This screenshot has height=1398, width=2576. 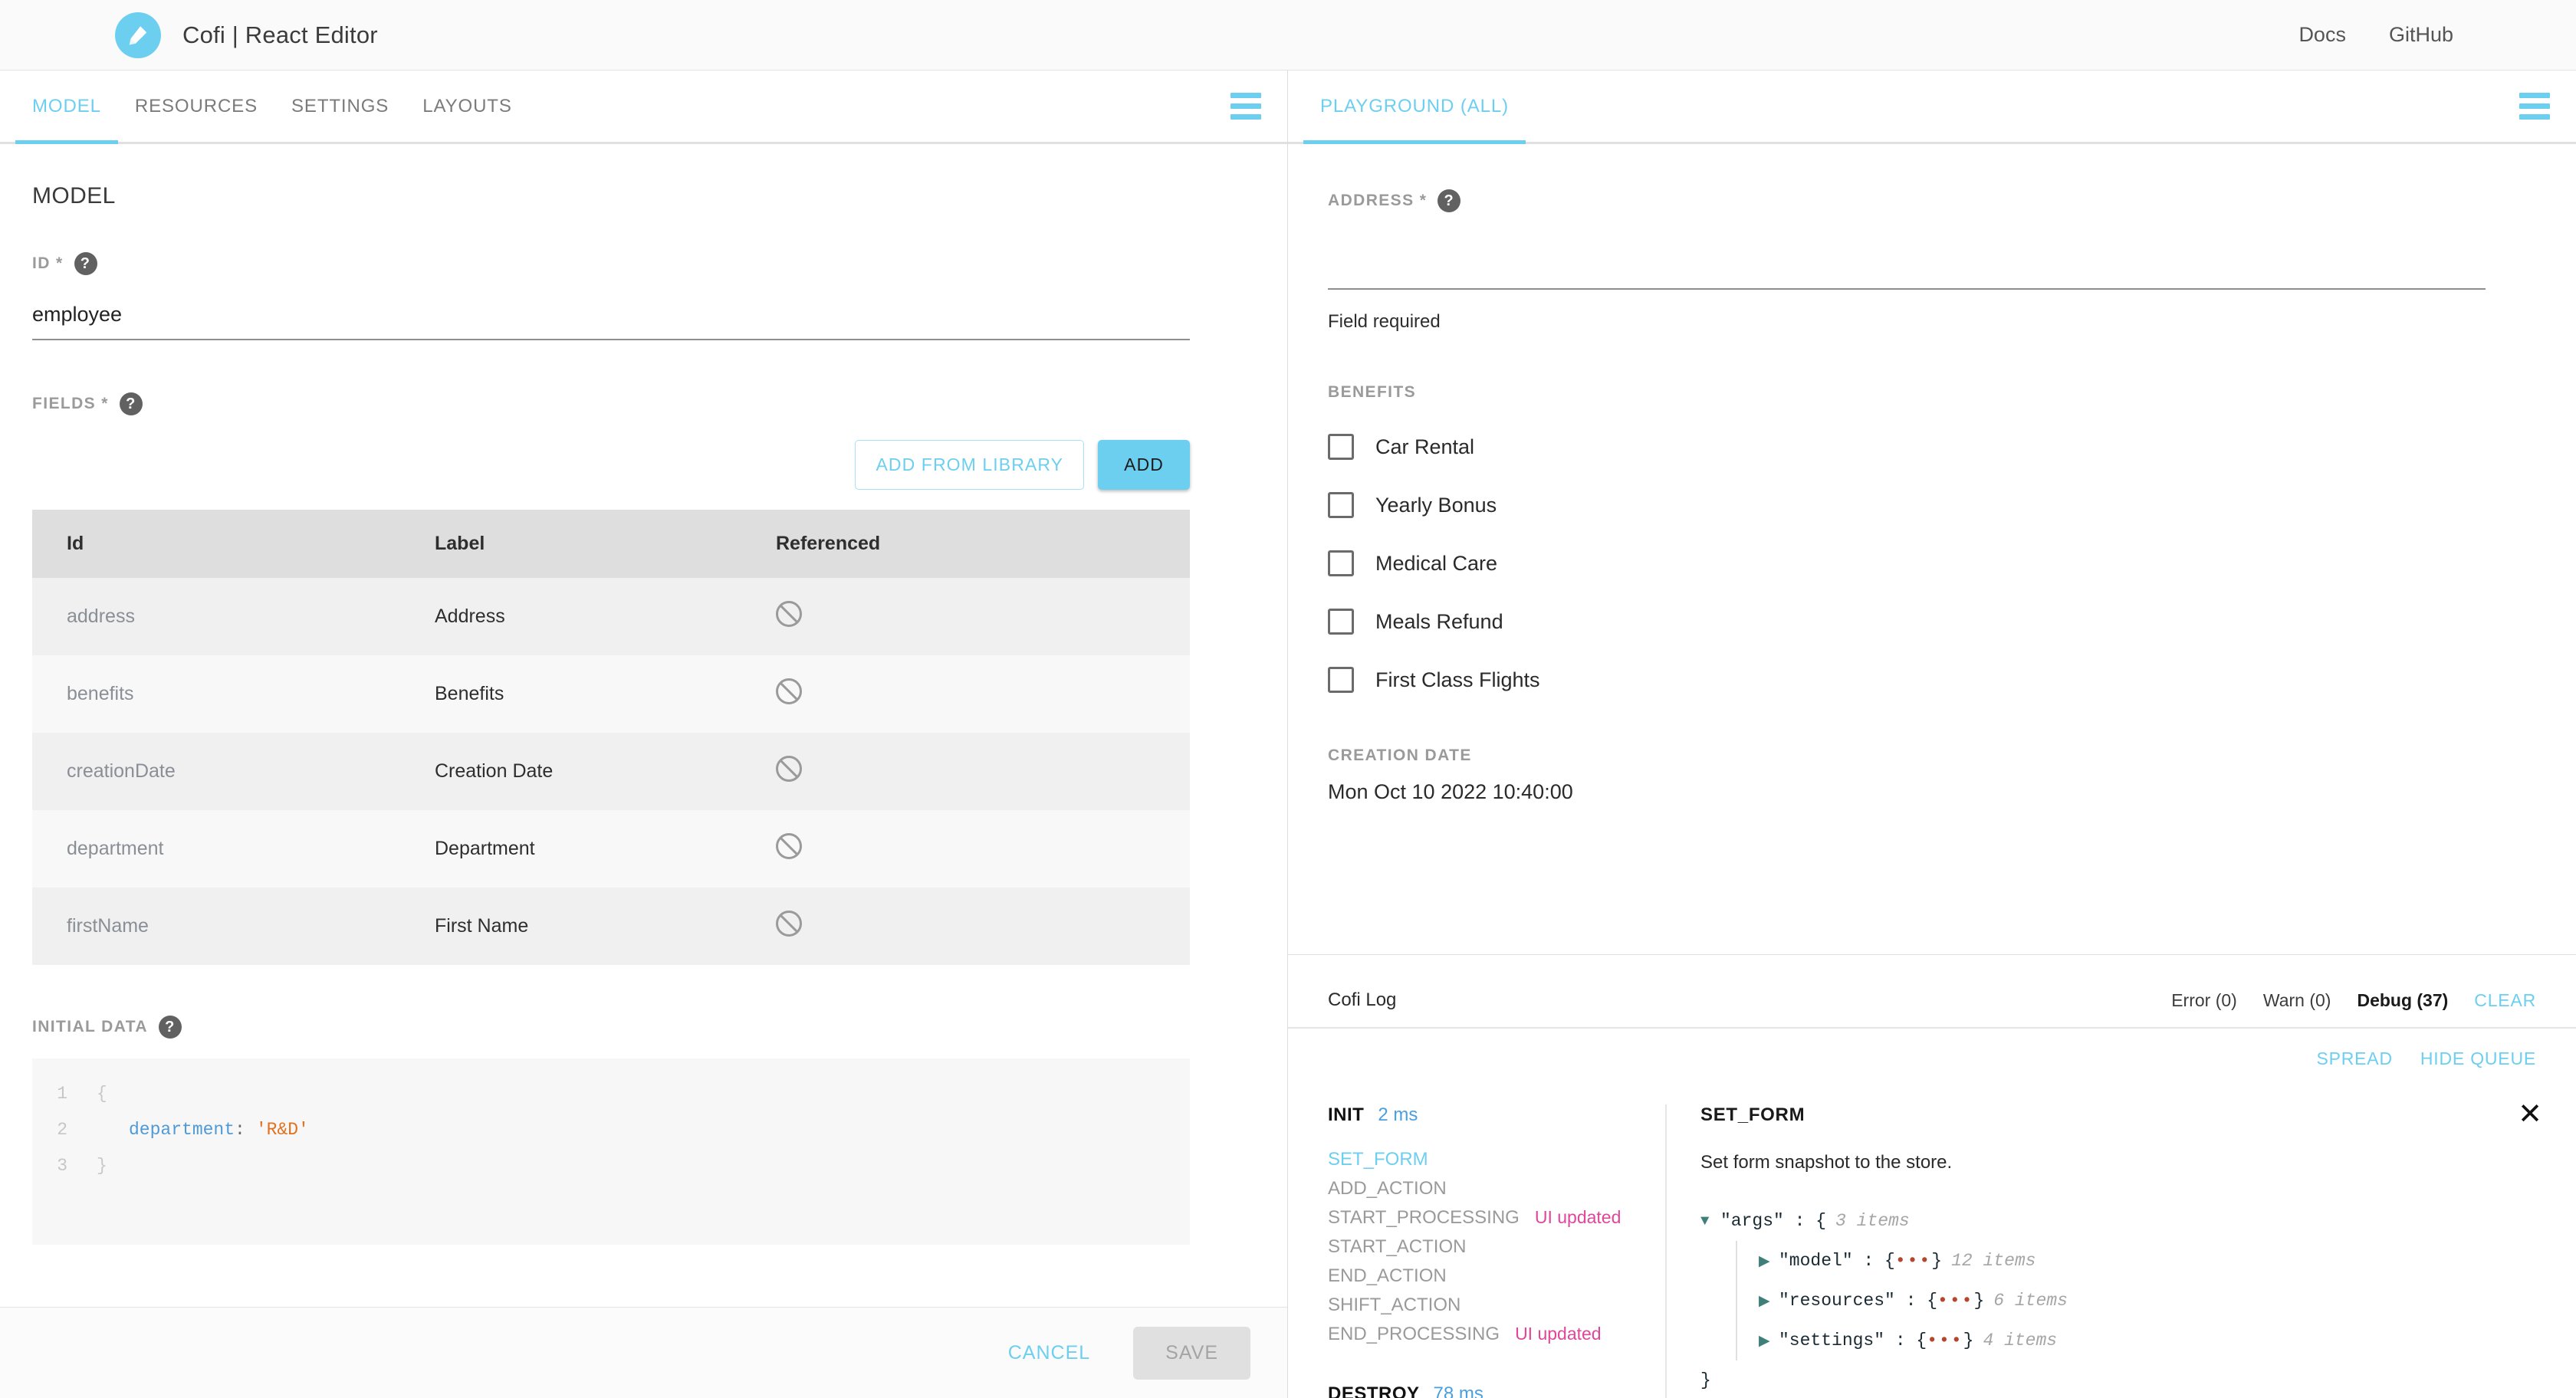 I want to click on log-filter-error: Error (0), so click(x=2204, y=1001).